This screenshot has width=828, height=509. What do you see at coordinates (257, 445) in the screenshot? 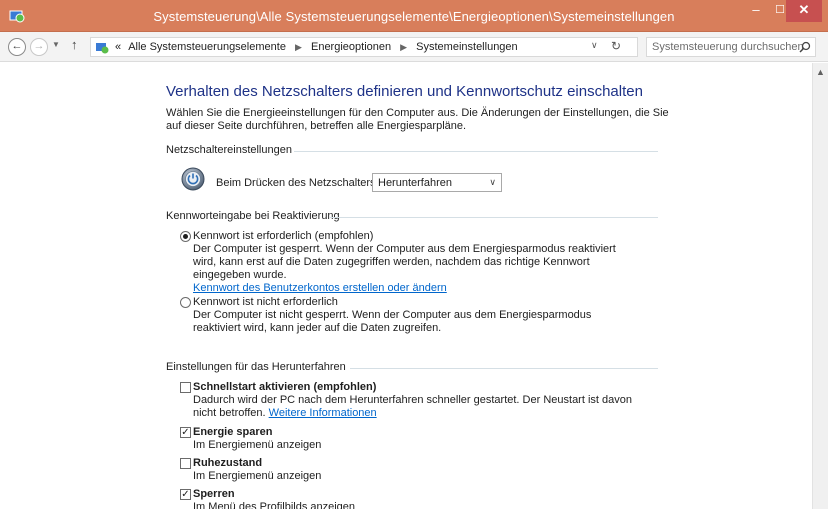
I see `energy-save-description: Im Energiemenü anzeigen` at bounding box center [257, 445].